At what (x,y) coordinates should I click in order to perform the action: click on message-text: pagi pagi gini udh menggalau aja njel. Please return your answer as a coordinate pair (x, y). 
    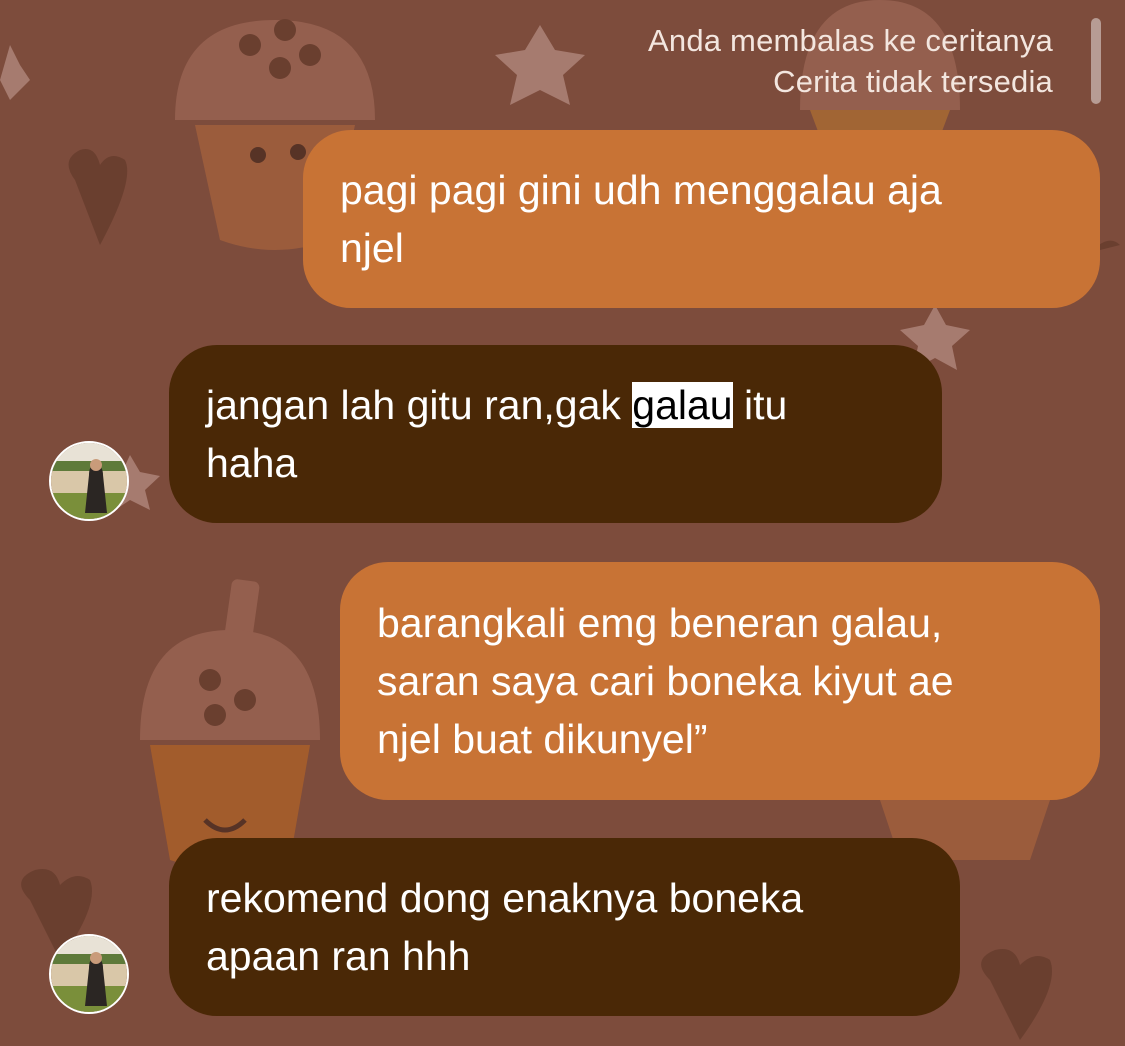
    Looking at the image, I should click on (641, 219).